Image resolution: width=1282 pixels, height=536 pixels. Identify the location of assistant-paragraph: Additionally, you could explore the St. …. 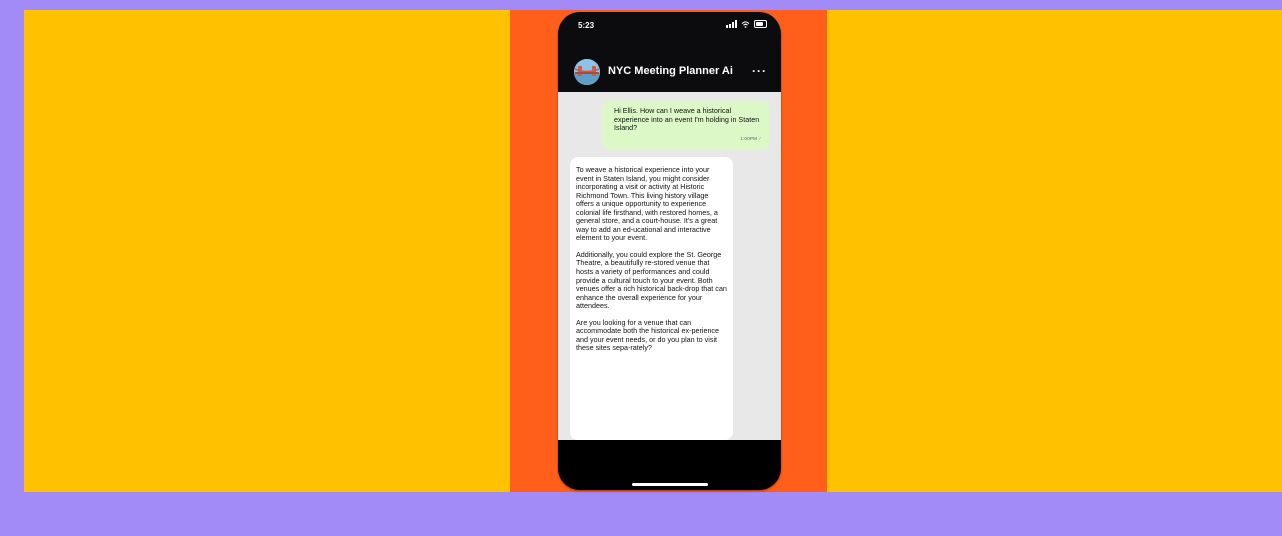
(651, 280).